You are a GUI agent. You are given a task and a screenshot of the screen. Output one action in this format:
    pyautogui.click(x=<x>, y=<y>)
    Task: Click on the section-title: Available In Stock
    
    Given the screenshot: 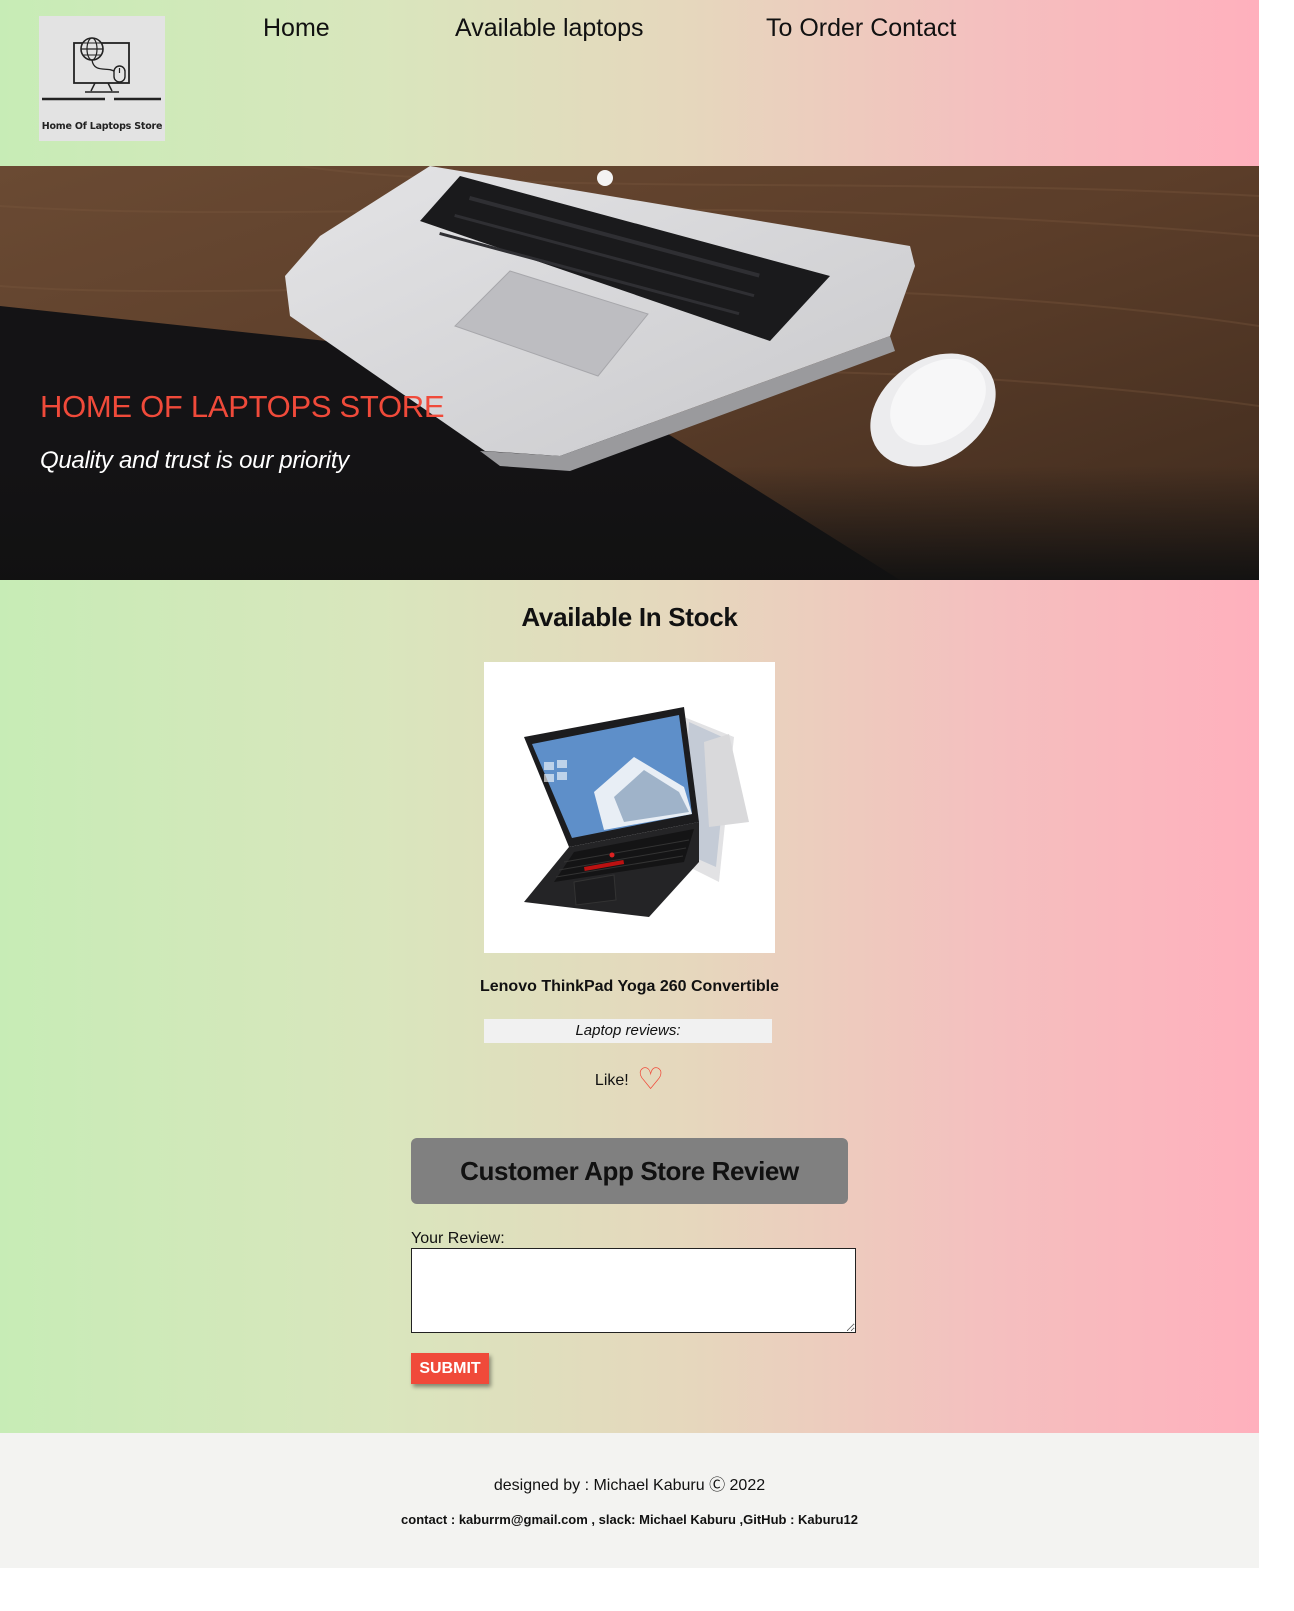 What is the action you would take?
    pyautogui.click(x=629, y=617)
    